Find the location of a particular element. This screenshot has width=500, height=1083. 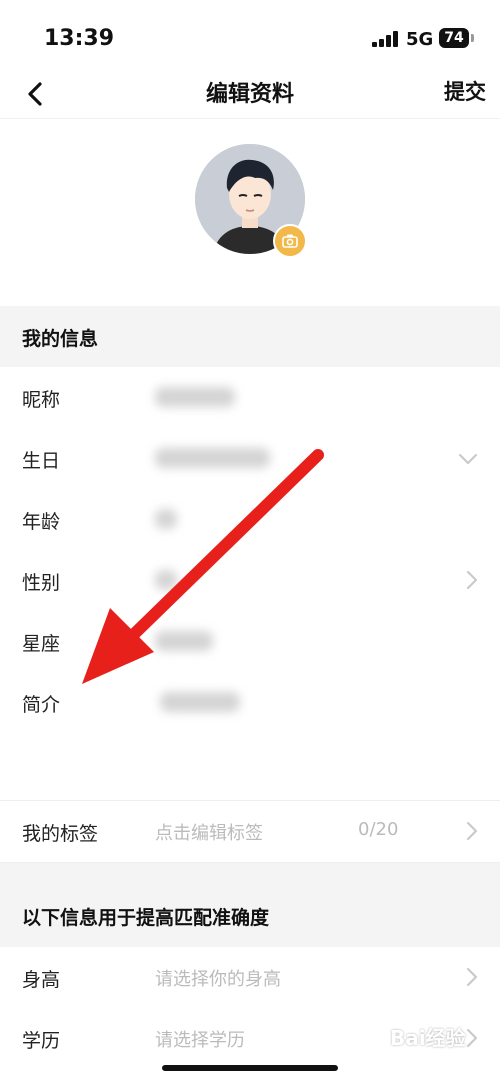

annotation-arrow-icon is located at coordinates (203, 566).